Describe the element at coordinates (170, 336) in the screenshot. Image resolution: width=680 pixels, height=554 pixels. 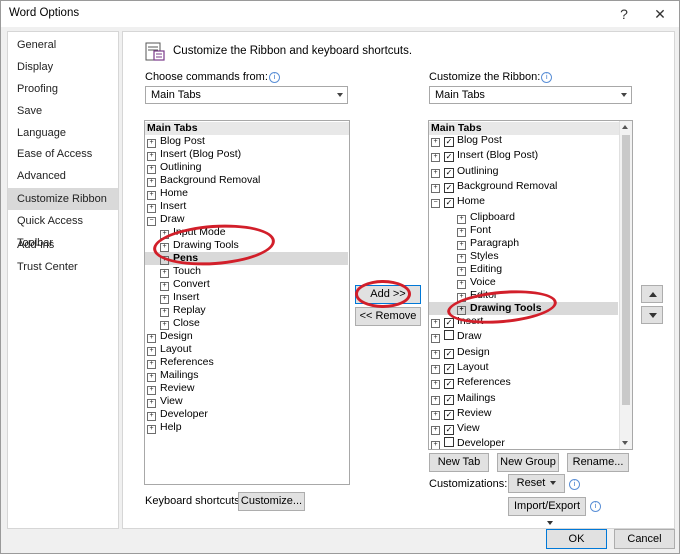
I see `list-item: + Design` at that location.